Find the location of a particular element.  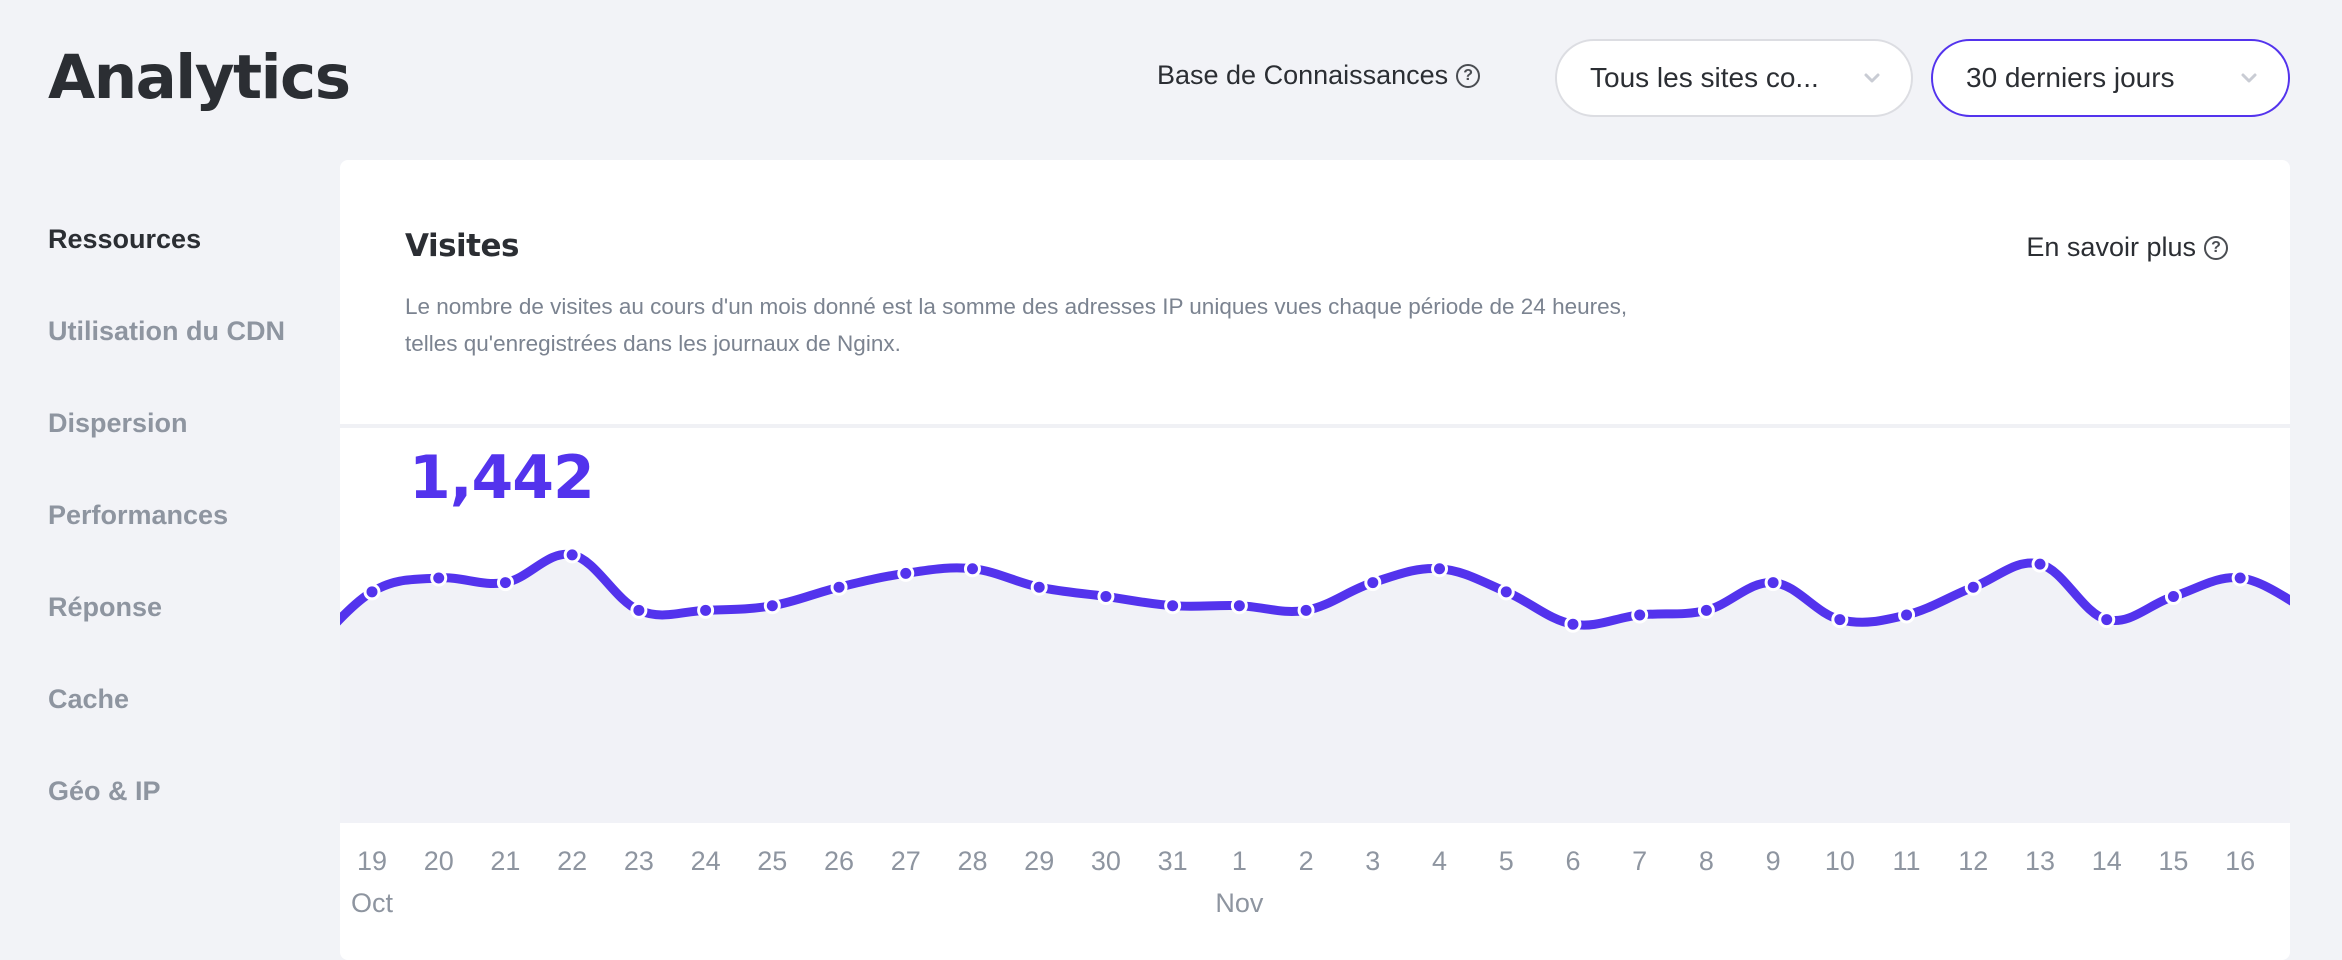

x-tick-label: 29 is located at coordinates (1039, 861).